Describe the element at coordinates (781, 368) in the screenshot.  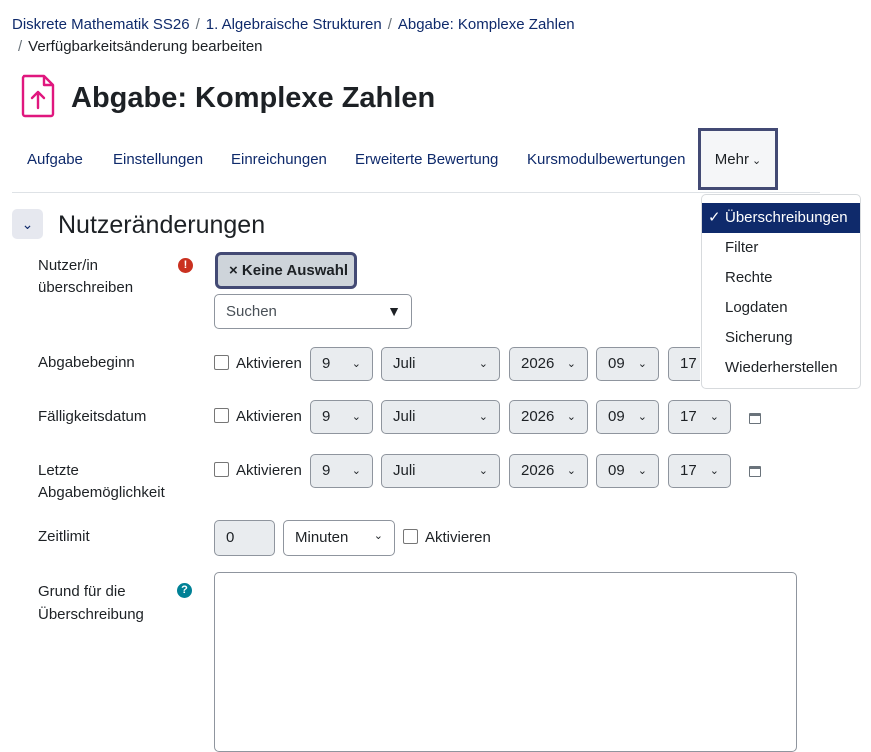
I see `menu-item-wiederherstellen: Wiederherstellen` at that location.